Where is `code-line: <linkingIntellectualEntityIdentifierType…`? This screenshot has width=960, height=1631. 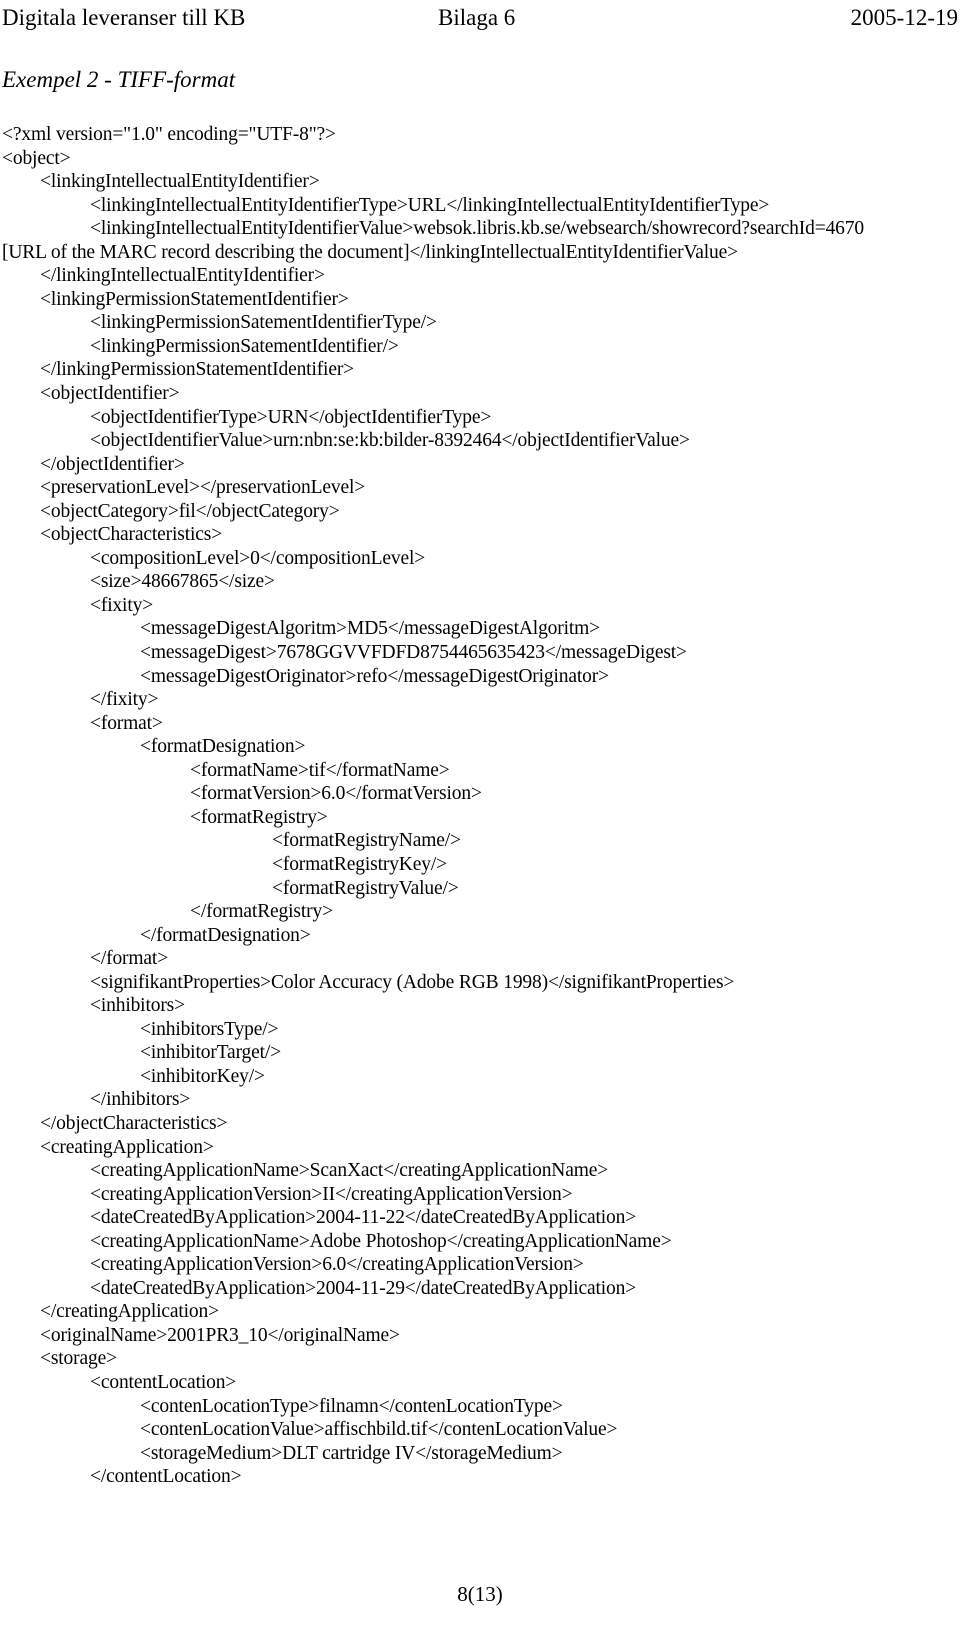
code-line: <linkingIntellectualEntityIdentifierType… is located at coordinates (430, 205).